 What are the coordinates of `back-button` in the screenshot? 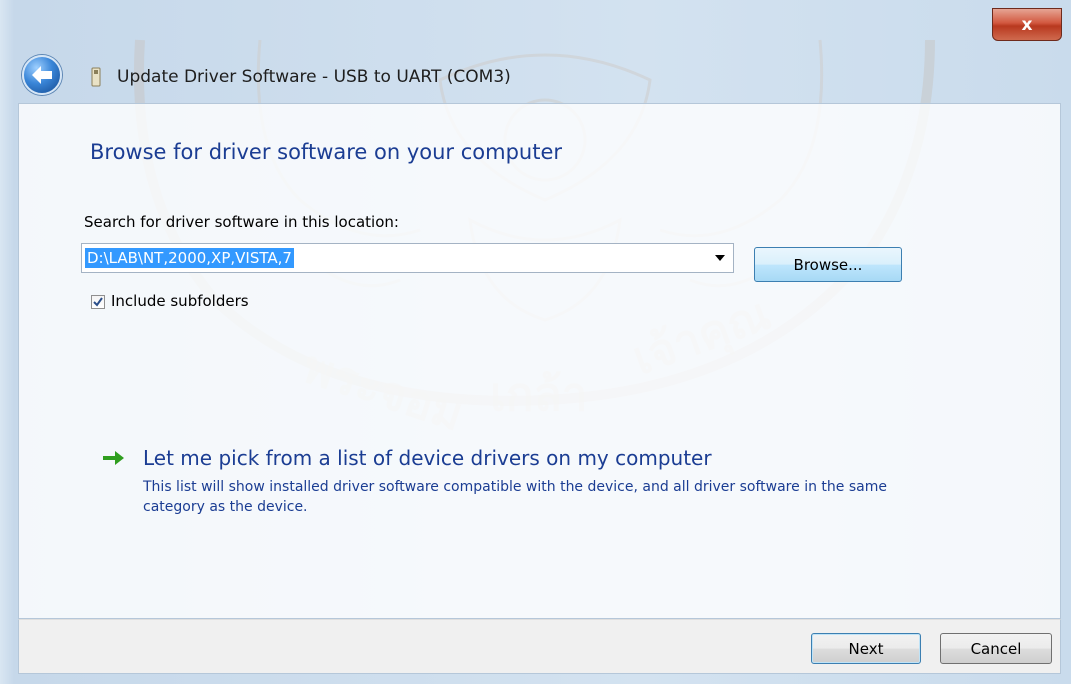 It's located at (42, 75).